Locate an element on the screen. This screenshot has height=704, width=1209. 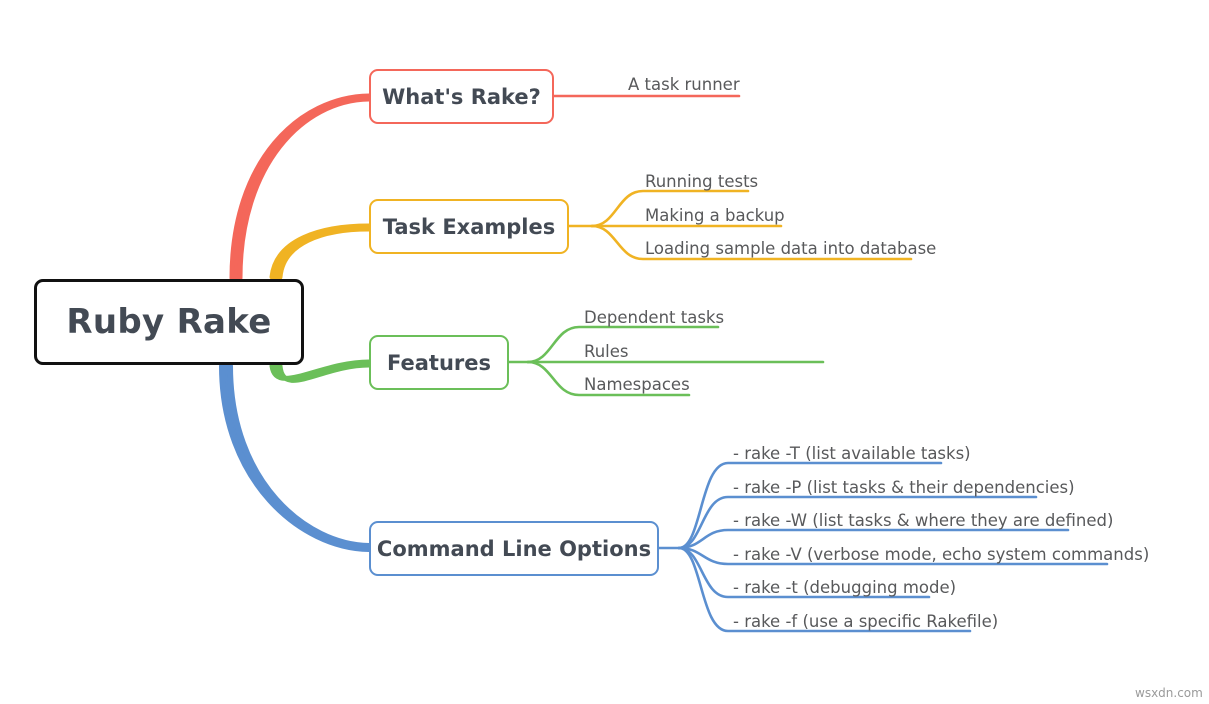
branch-node-label-command-line-options: Command Line Options is located at coordinates (514, 548).